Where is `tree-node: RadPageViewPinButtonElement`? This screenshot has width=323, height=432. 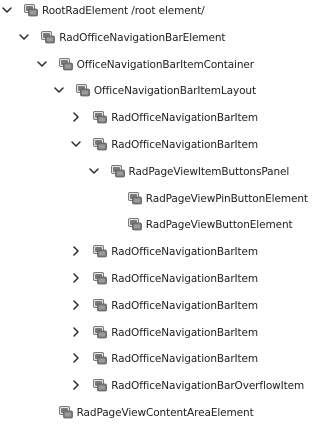 tree-node: RadPageViewPinButtonElement is located at coordinates (161, 199).